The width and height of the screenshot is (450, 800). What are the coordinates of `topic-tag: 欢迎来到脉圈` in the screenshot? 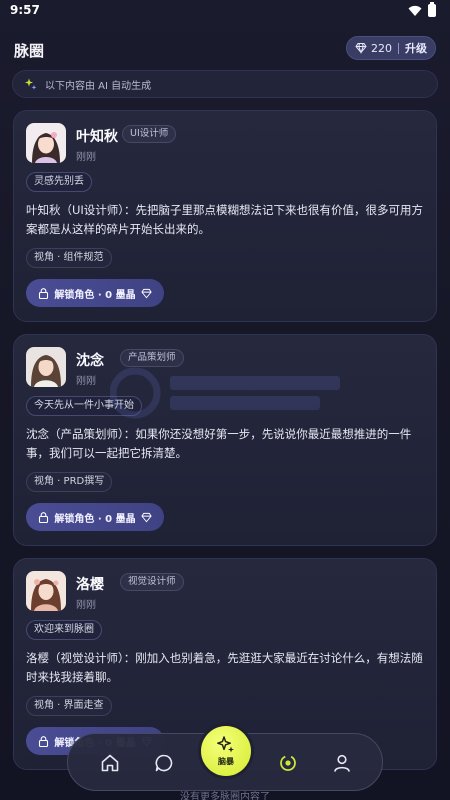 It's located at (64, 630).